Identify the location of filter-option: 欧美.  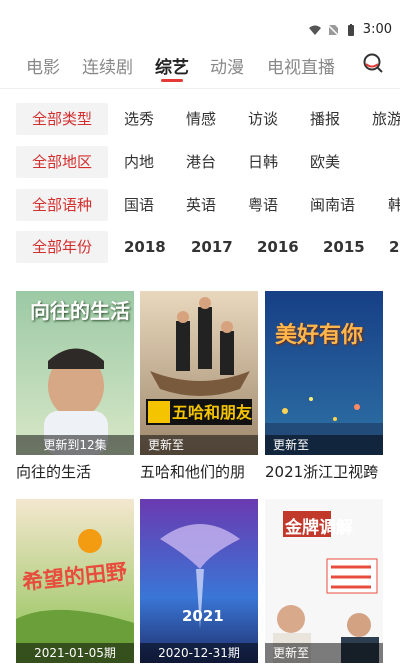
(325, 162).